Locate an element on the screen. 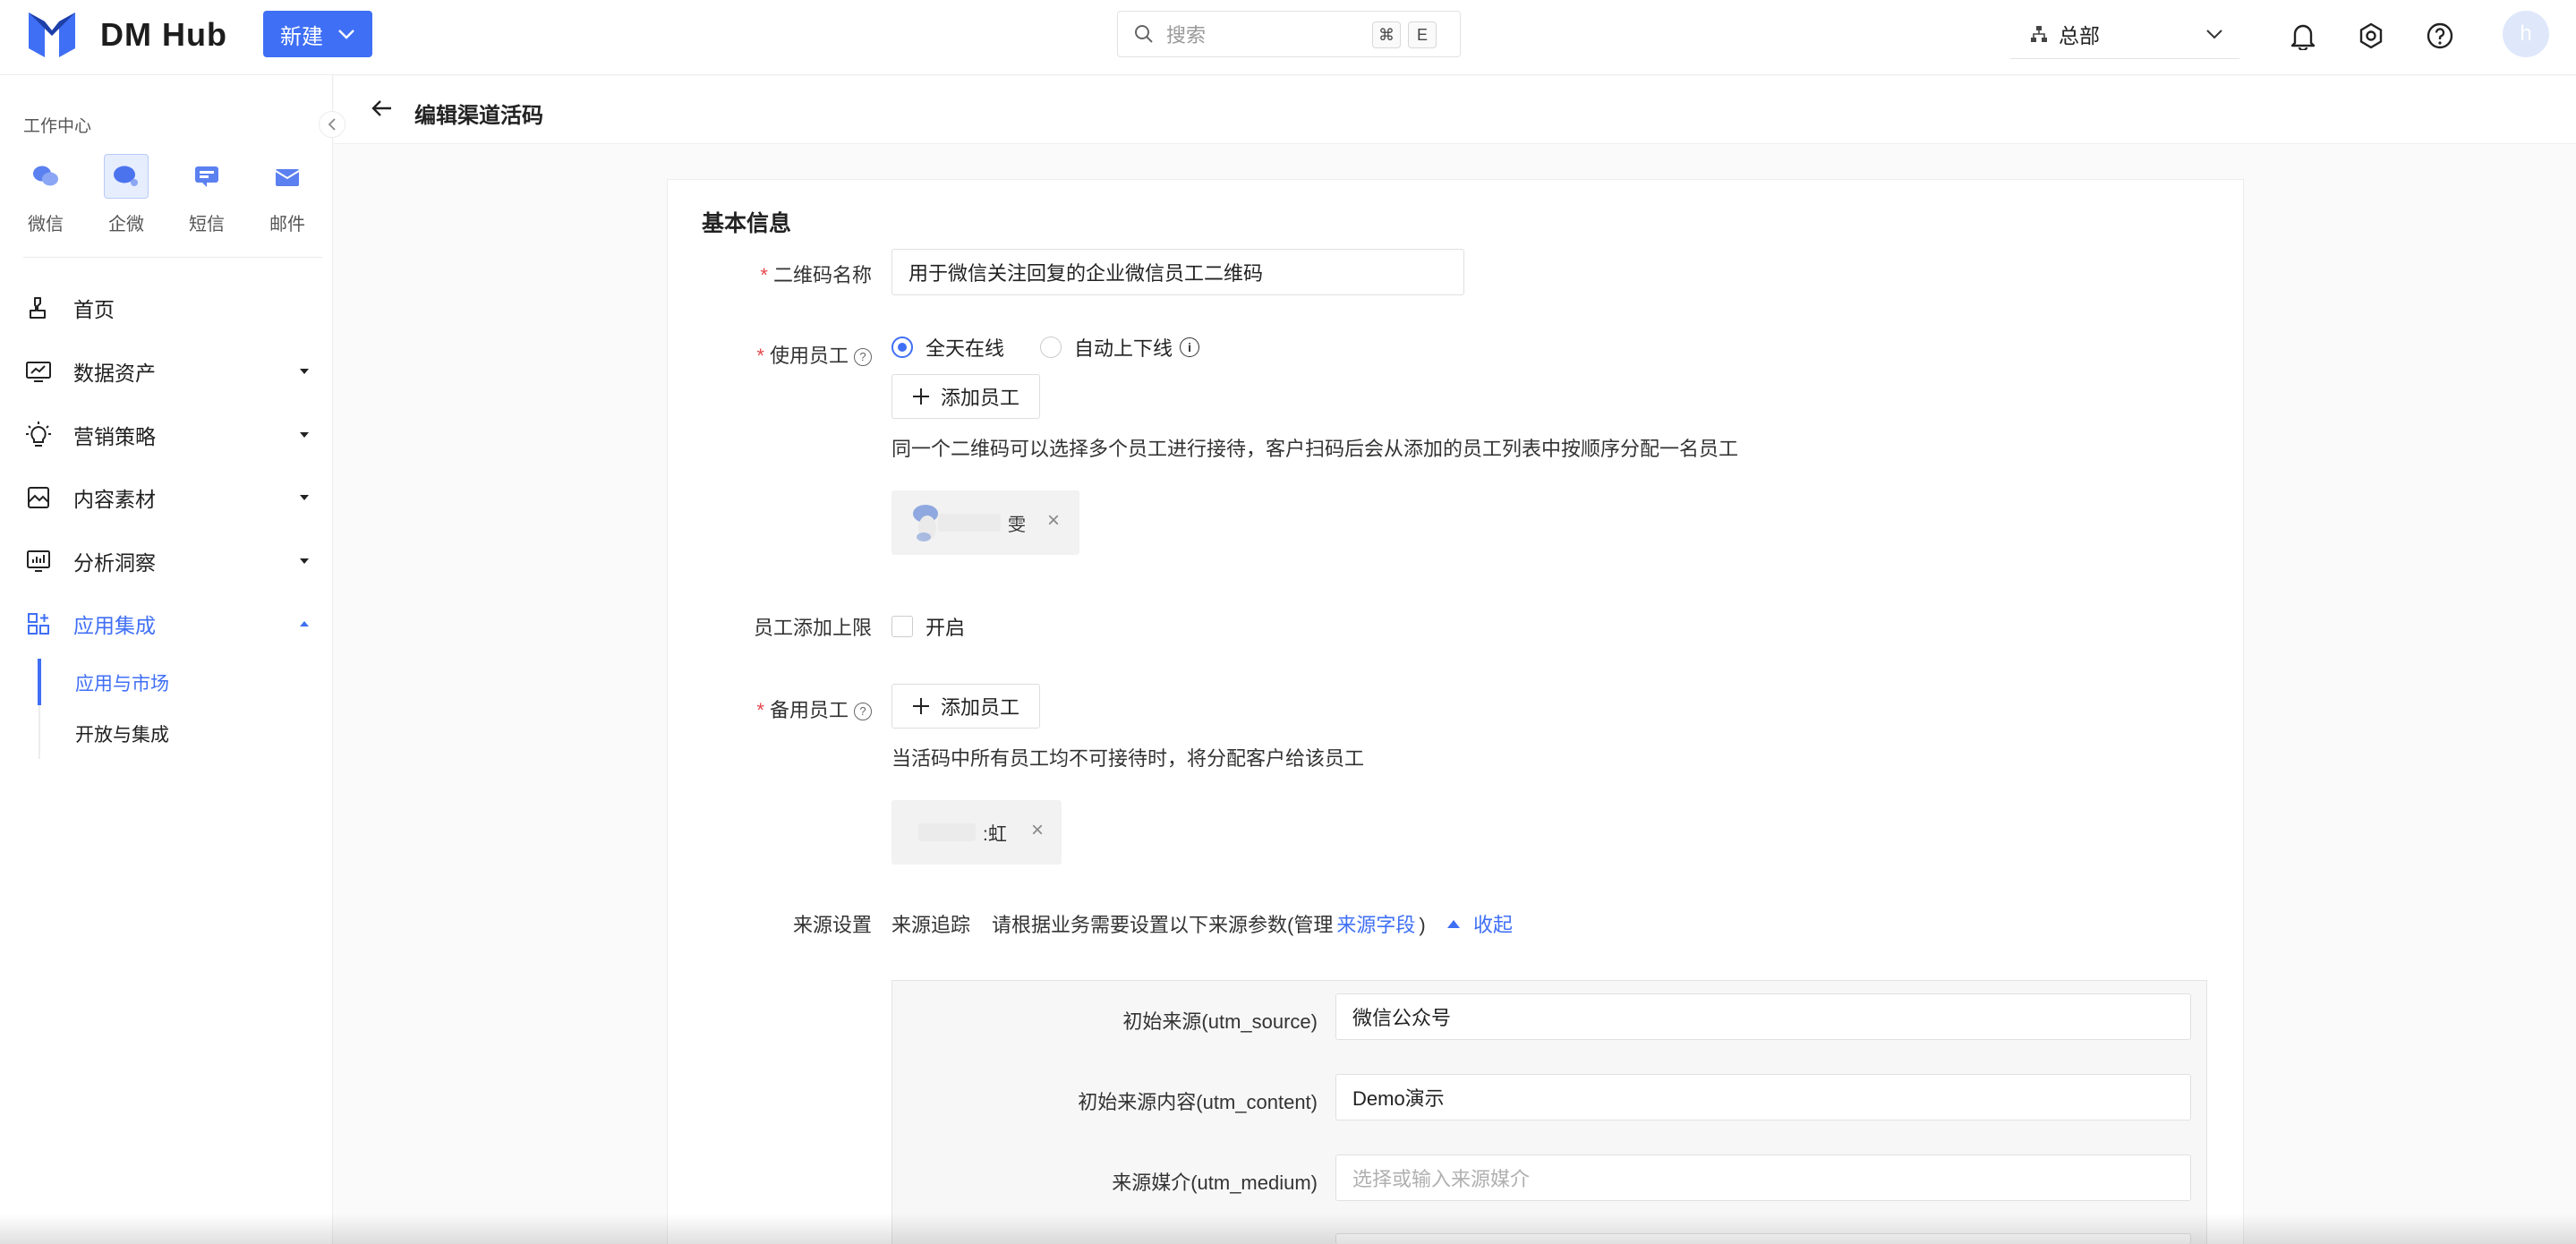 This screenshot has height=1244, width=2576. global-search: 搜索 ⌘ E is located at coordinates (1289, 34).